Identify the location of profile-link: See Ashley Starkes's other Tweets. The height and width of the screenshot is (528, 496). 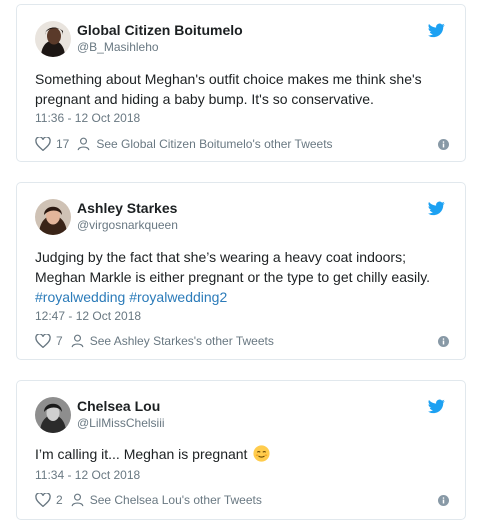
(172, 341).